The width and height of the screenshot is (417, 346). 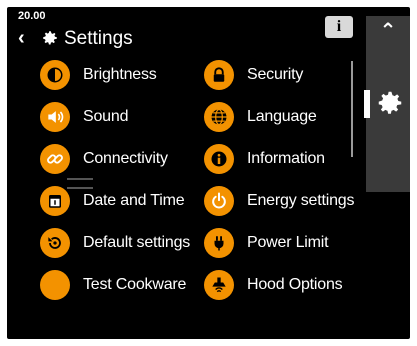 What do you see at coordinates (80, 179) in the screenshot?
I see `divider` at bounding box center [80, 179].